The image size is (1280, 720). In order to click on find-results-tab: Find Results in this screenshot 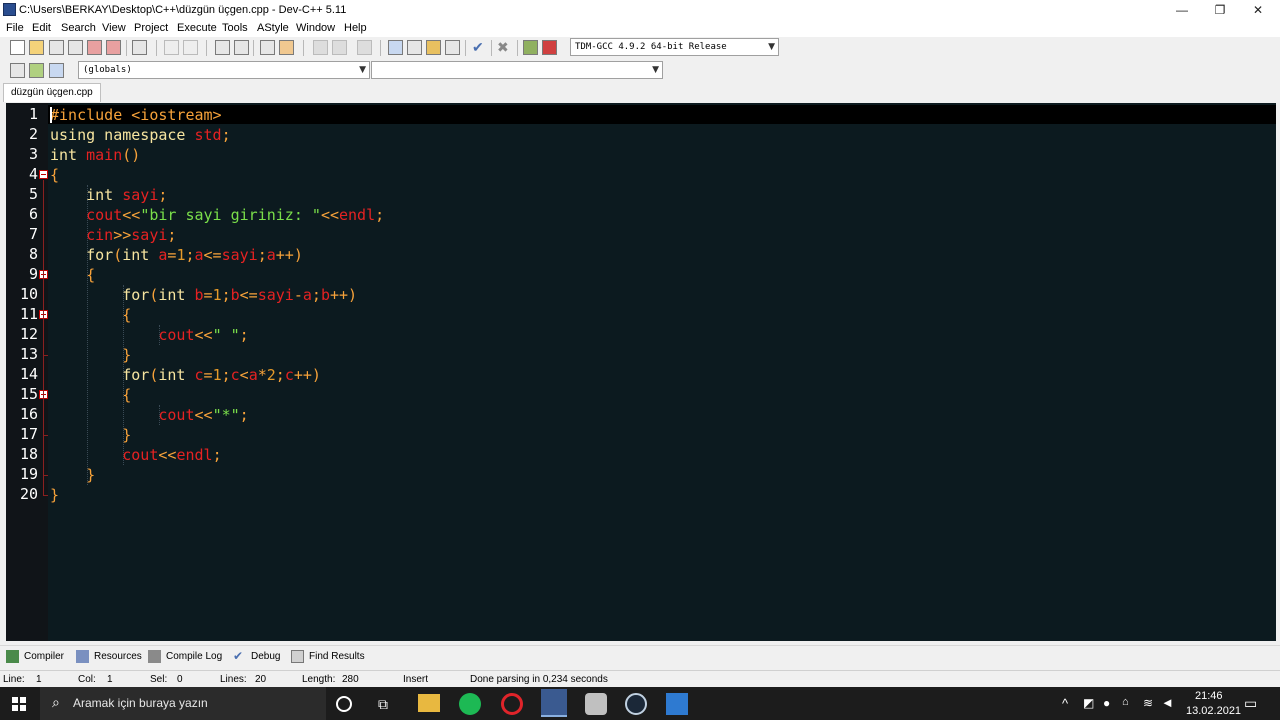, I will do `click(329, 657)`.